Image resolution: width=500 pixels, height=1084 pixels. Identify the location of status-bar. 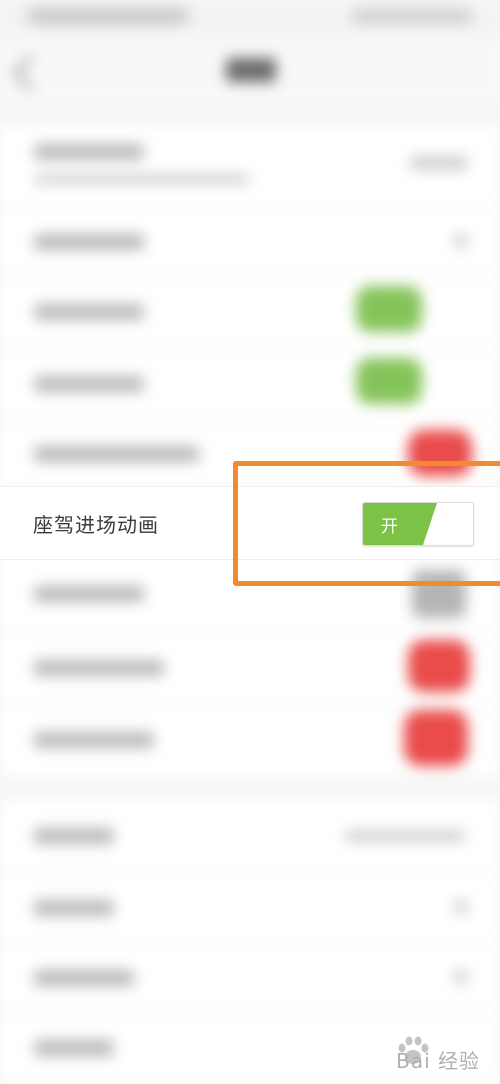
(250, 18).